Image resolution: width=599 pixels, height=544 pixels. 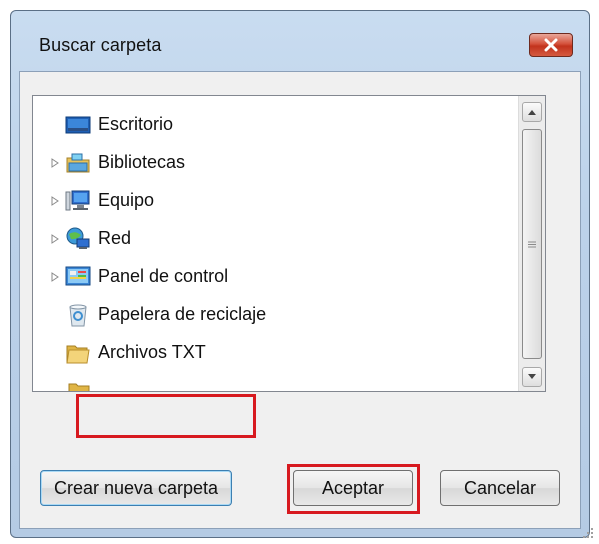 What do you see at coordinates (273, 277) in the screenshot?
I see `tree-item-panel-de-control: Panel de control` at bounding box center [273, 277].